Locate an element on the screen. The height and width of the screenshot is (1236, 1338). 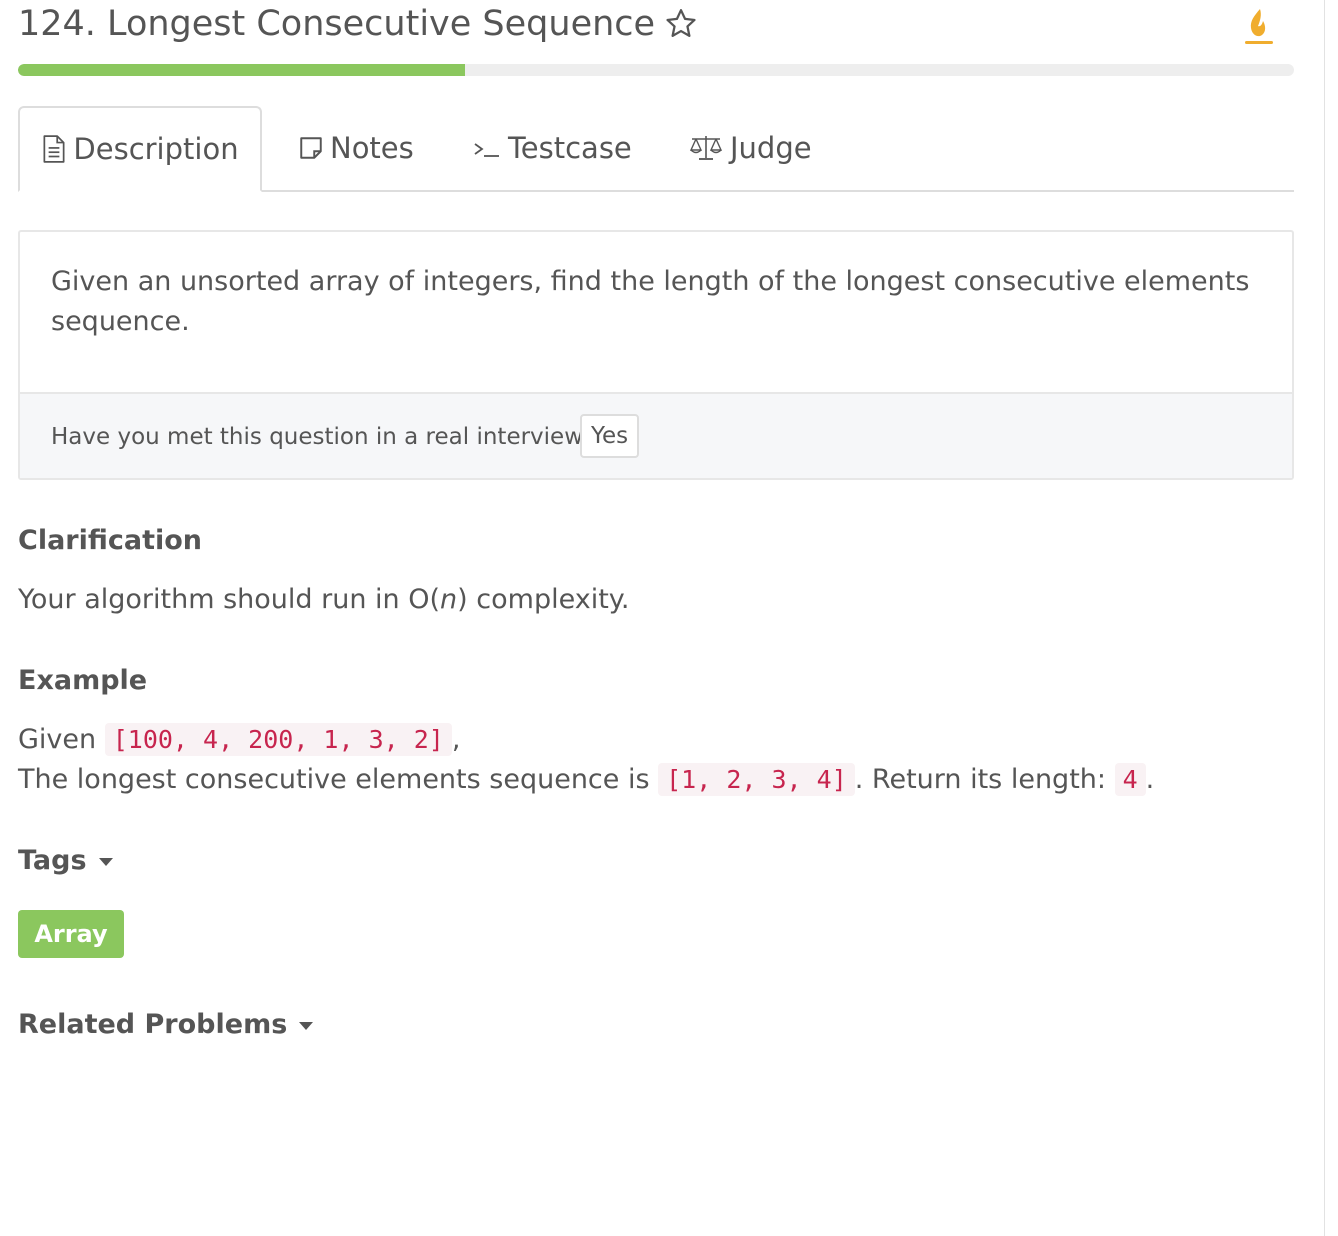
progress-bar is located at coordinates (656, 70).